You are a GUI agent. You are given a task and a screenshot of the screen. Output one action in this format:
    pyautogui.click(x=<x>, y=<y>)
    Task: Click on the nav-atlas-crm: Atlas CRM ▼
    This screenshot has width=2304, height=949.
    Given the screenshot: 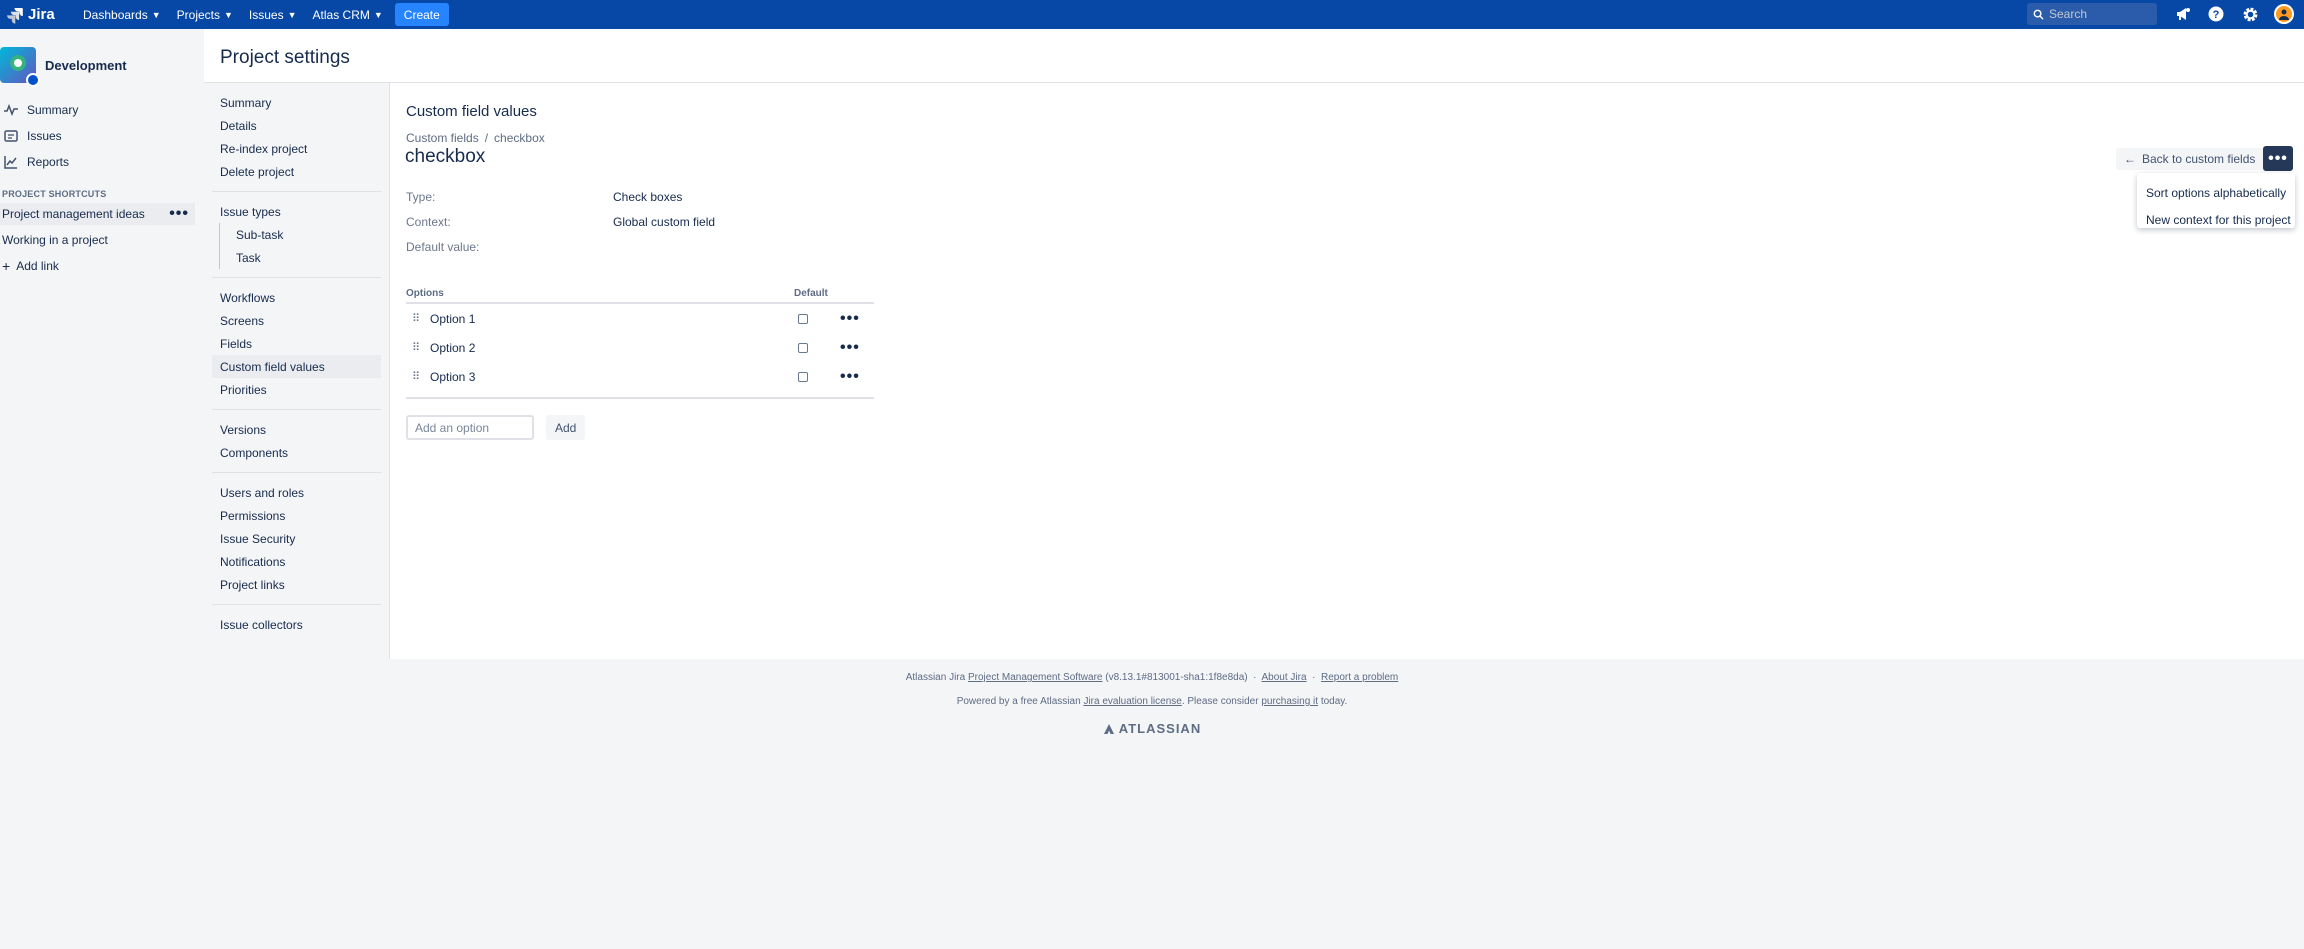 What is the action you would take?
    pyautogui.click(x=348, y=14)
    